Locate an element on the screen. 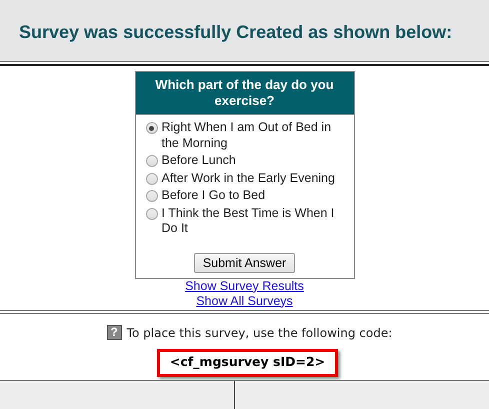  submit-button: Submit Answer is located at coordinates (245, 262).